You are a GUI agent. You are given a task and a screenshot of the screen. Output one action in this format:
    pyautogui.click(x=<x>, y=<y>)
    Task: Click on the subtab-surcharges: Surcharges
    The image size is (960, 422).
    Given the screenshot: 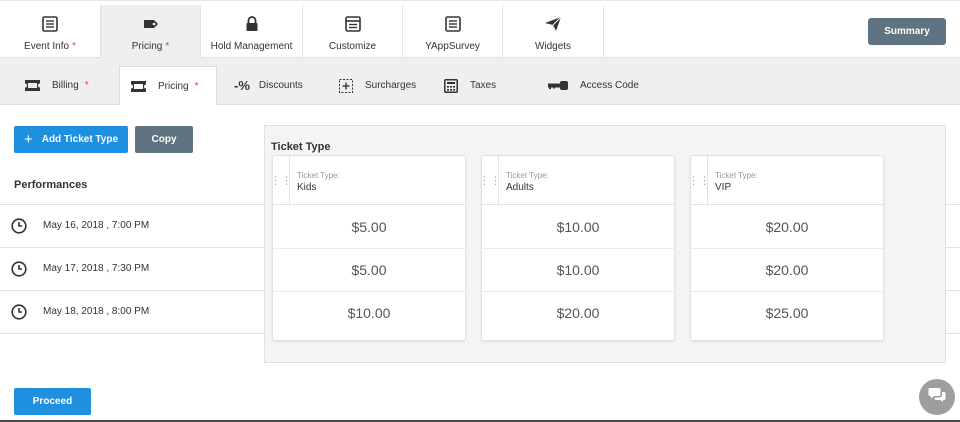 What is the action you would take?
    pyautogui.click(x=377, y=85)
    